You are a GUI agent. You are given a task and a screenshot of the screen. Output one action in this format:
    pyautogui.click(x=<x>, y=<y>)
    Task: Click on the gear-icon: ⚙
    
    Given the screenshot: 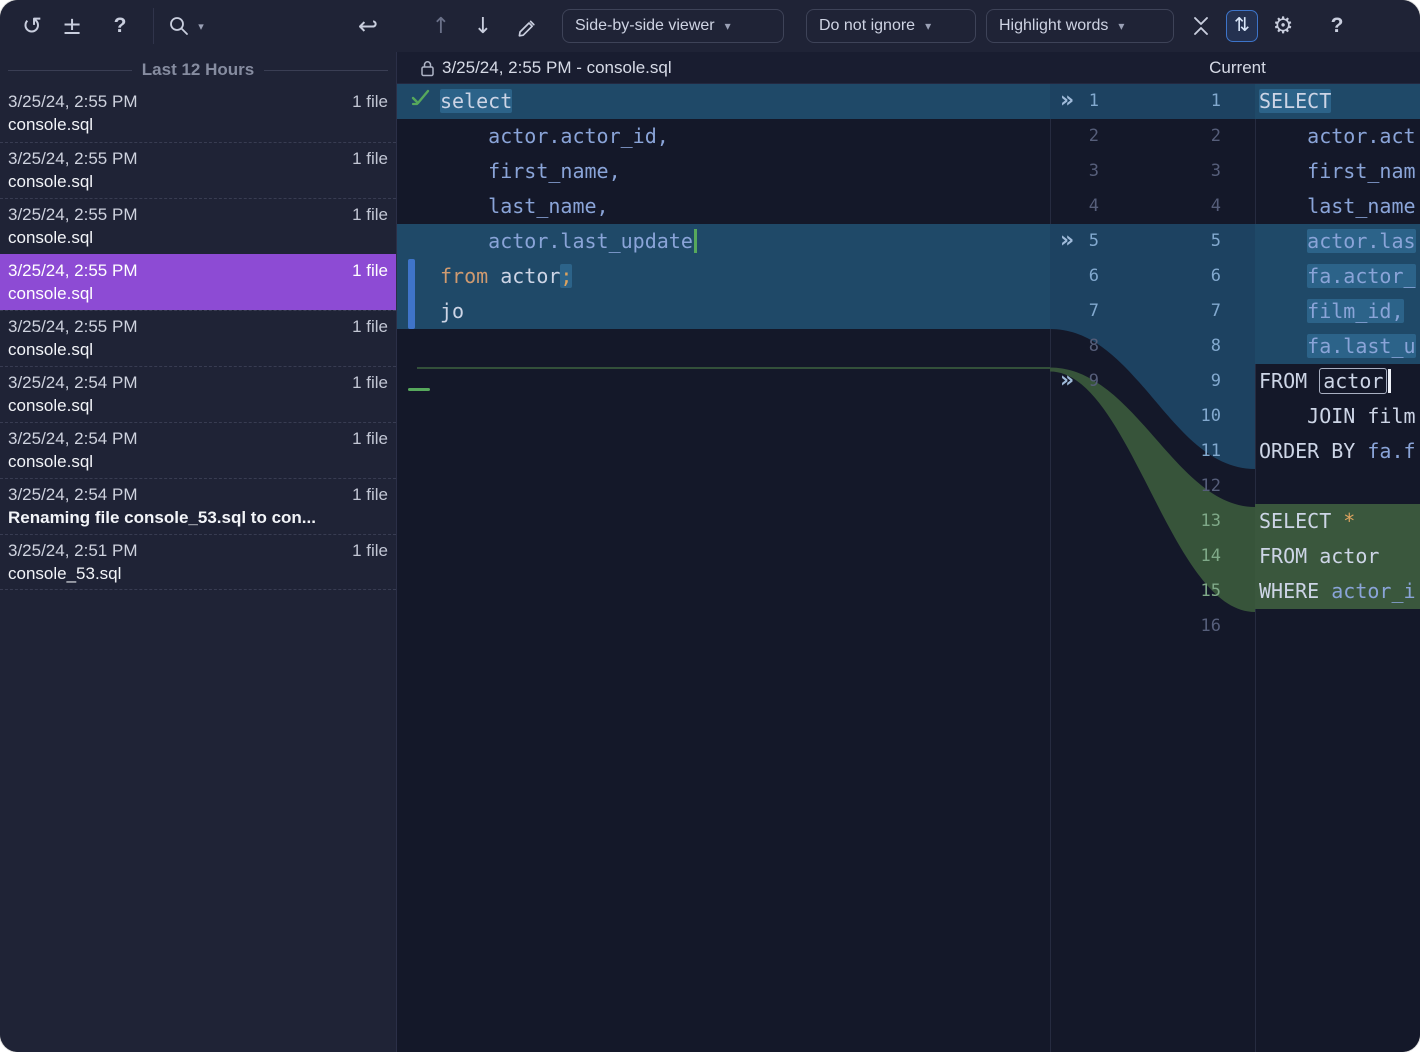 What is the action you would take?
    pyautogui.click(x=1283, y=26)
    